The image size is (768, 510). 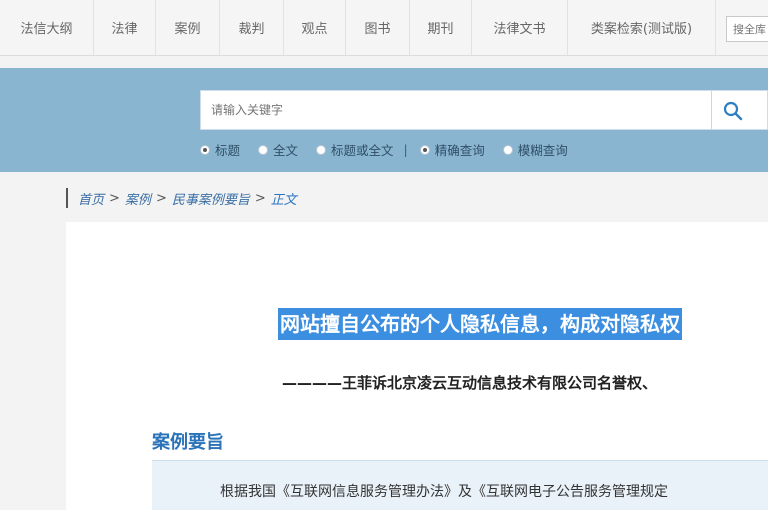 What do you see at coordinates (711, 110) in the screenshot?
I see `search-divider` at bounding box center [711, 110].